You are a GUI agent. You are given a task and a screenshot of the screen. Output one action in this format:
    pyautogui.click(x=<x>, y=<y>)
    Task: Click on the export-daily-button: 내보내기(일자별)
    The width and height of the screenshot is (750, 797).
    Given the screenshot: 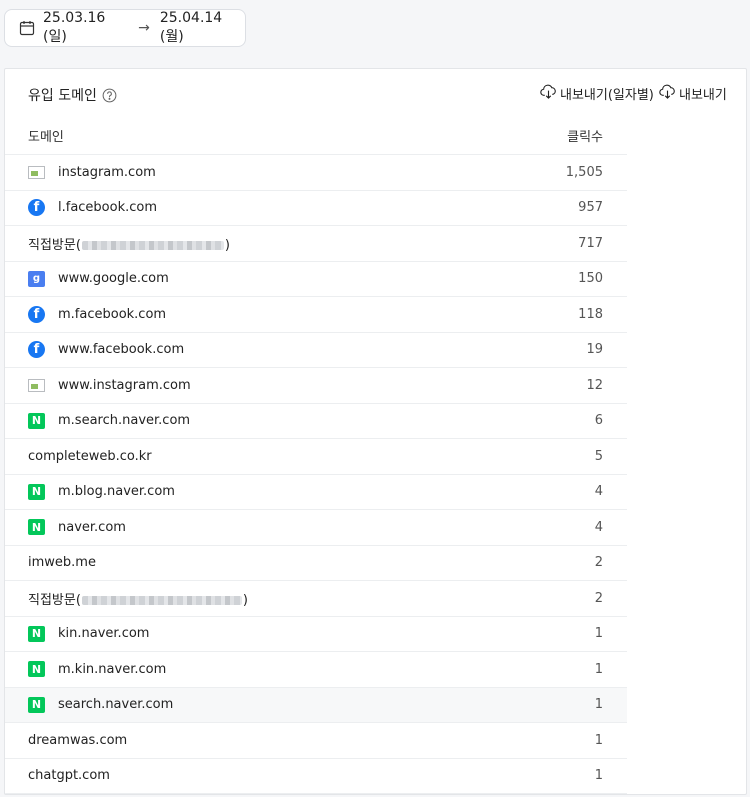 What is the action you would take?
    pyautogui.click(x=597, y=93)
    